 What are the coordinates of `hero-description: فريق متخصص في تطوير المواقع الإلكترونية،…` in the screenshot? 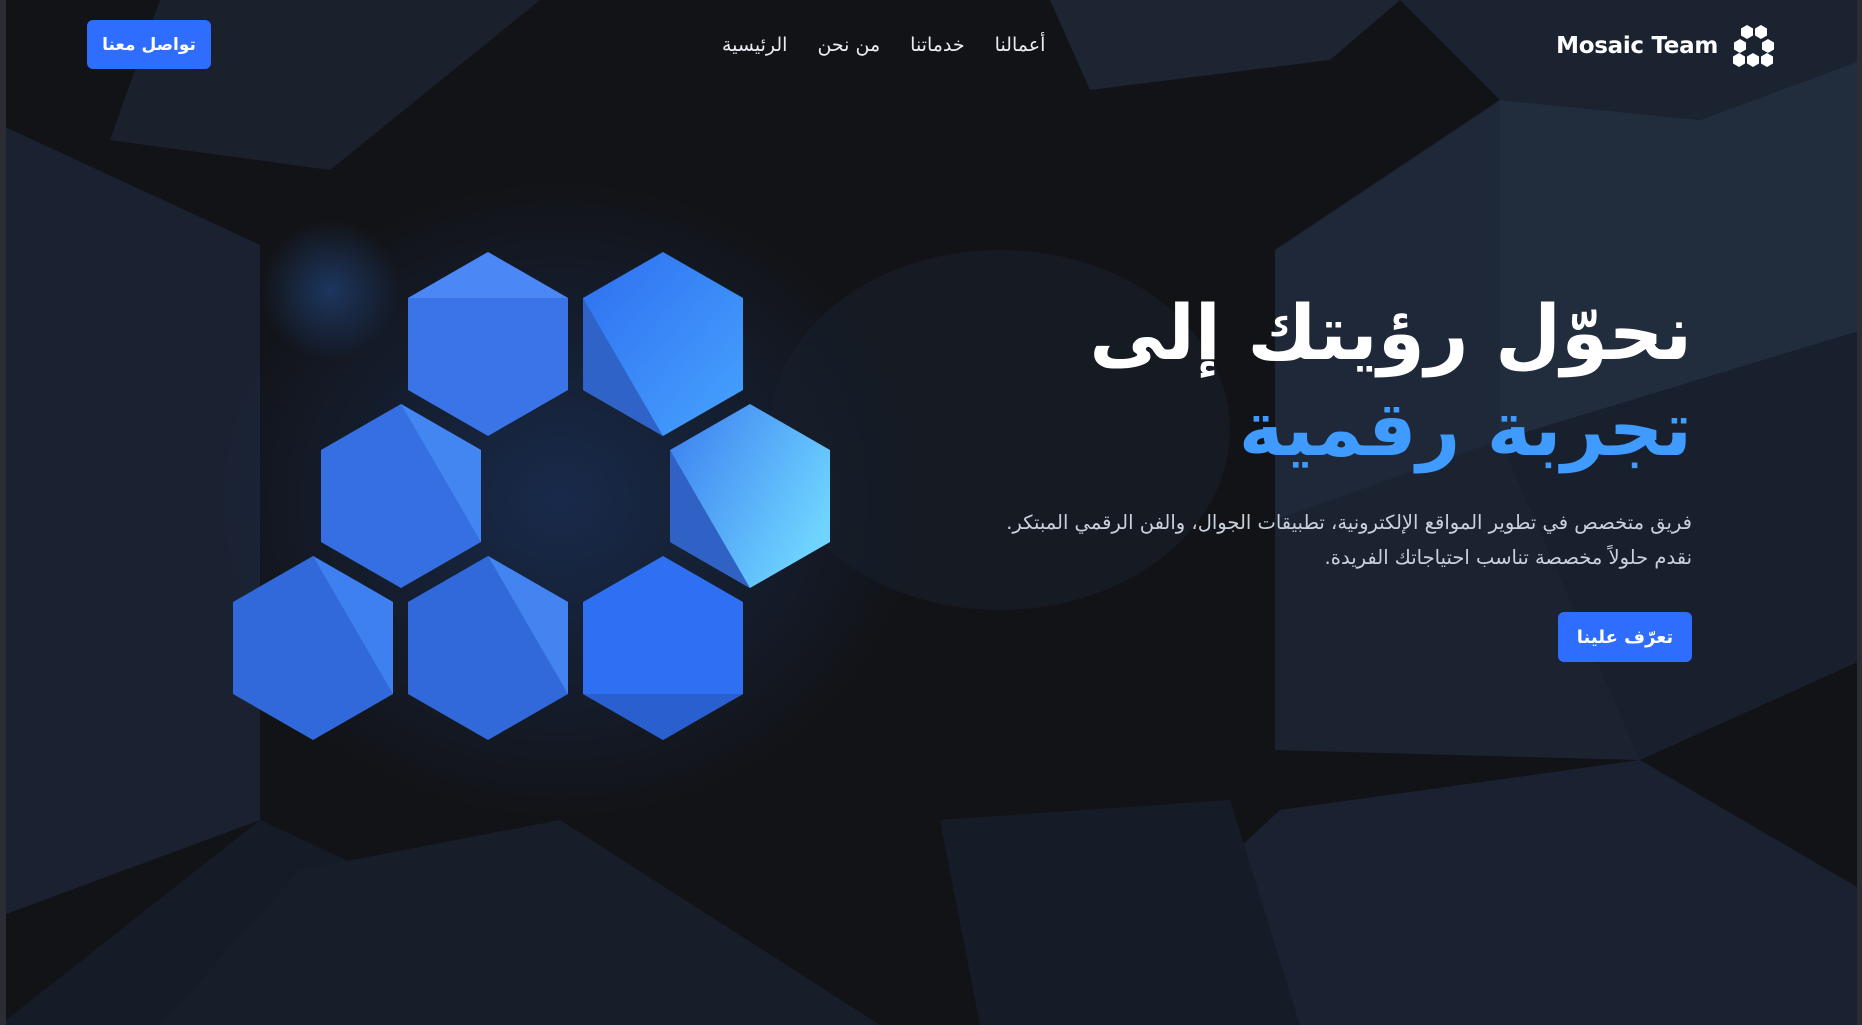 It's located at (1349, 540).